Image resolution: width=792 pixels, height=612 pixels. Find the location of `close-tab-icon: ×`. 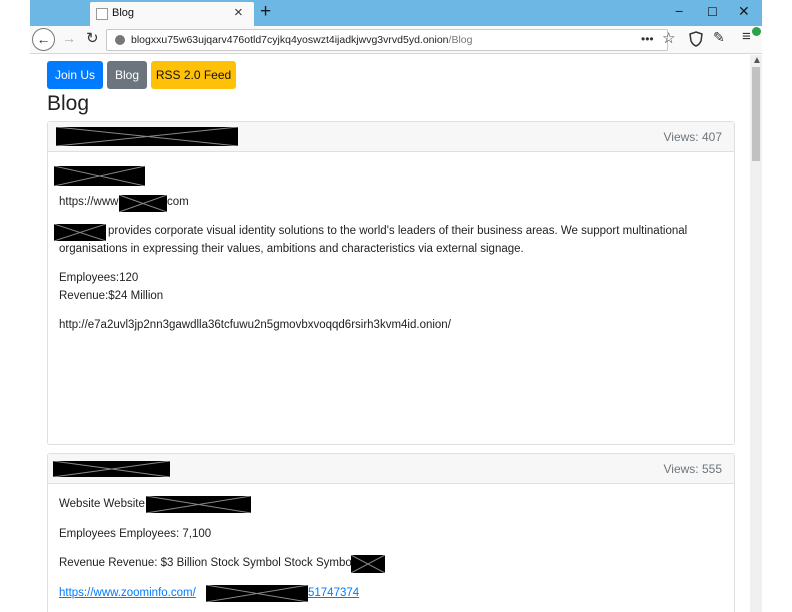

close-tab-icon: × is located at coordinates (238, 12).